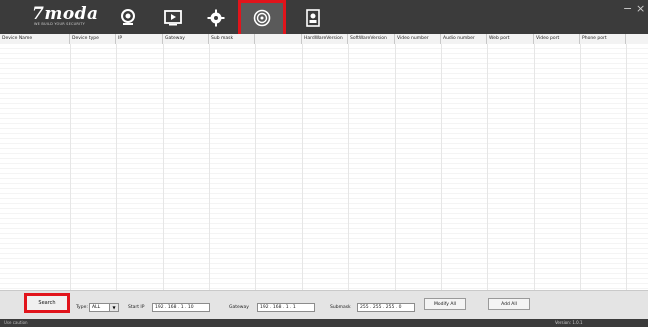 This screenshot has height=327, width=648. Describe the element at coordinates (65, 14) in the screenshot. I see `app-logo: 7moda` at that location.